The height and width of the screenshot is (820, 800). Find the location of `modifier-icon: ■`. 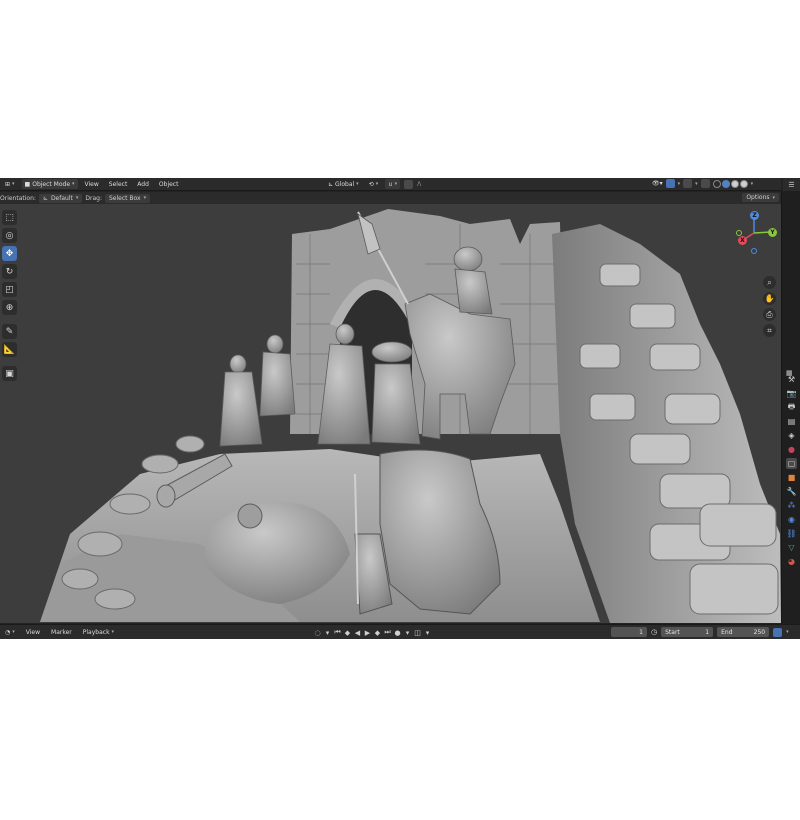

modifier-icon: ■ is located at coordinates (791, 477).